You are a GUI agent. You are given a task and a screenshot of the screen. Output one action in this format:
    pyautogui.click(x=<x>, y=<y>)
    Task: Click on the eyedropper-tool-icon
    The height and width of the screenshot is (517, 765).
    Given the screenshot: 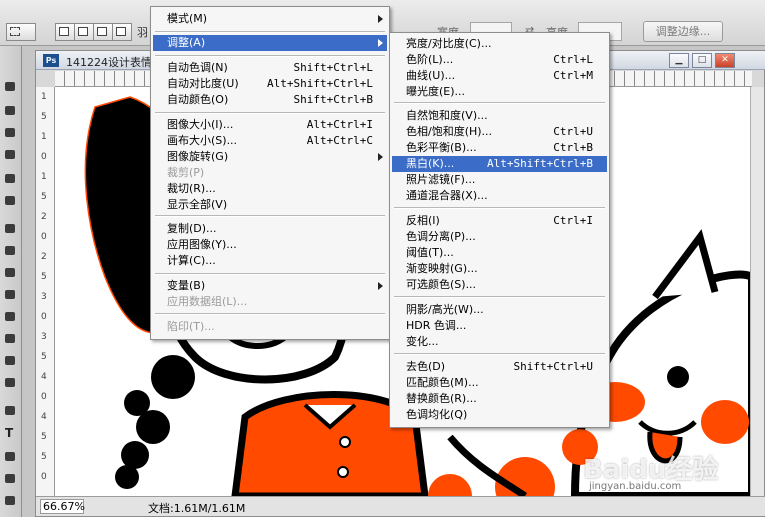 What is the action you would take?
    pyautogui.click(x=10, y=201)
    